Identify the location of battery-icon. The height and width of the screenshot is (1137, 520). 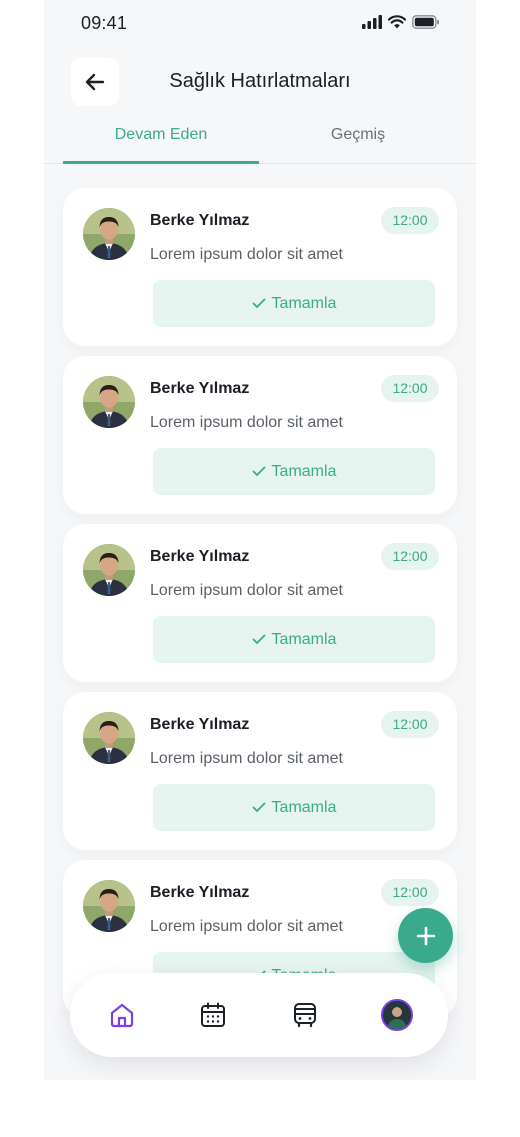
(425, 22).